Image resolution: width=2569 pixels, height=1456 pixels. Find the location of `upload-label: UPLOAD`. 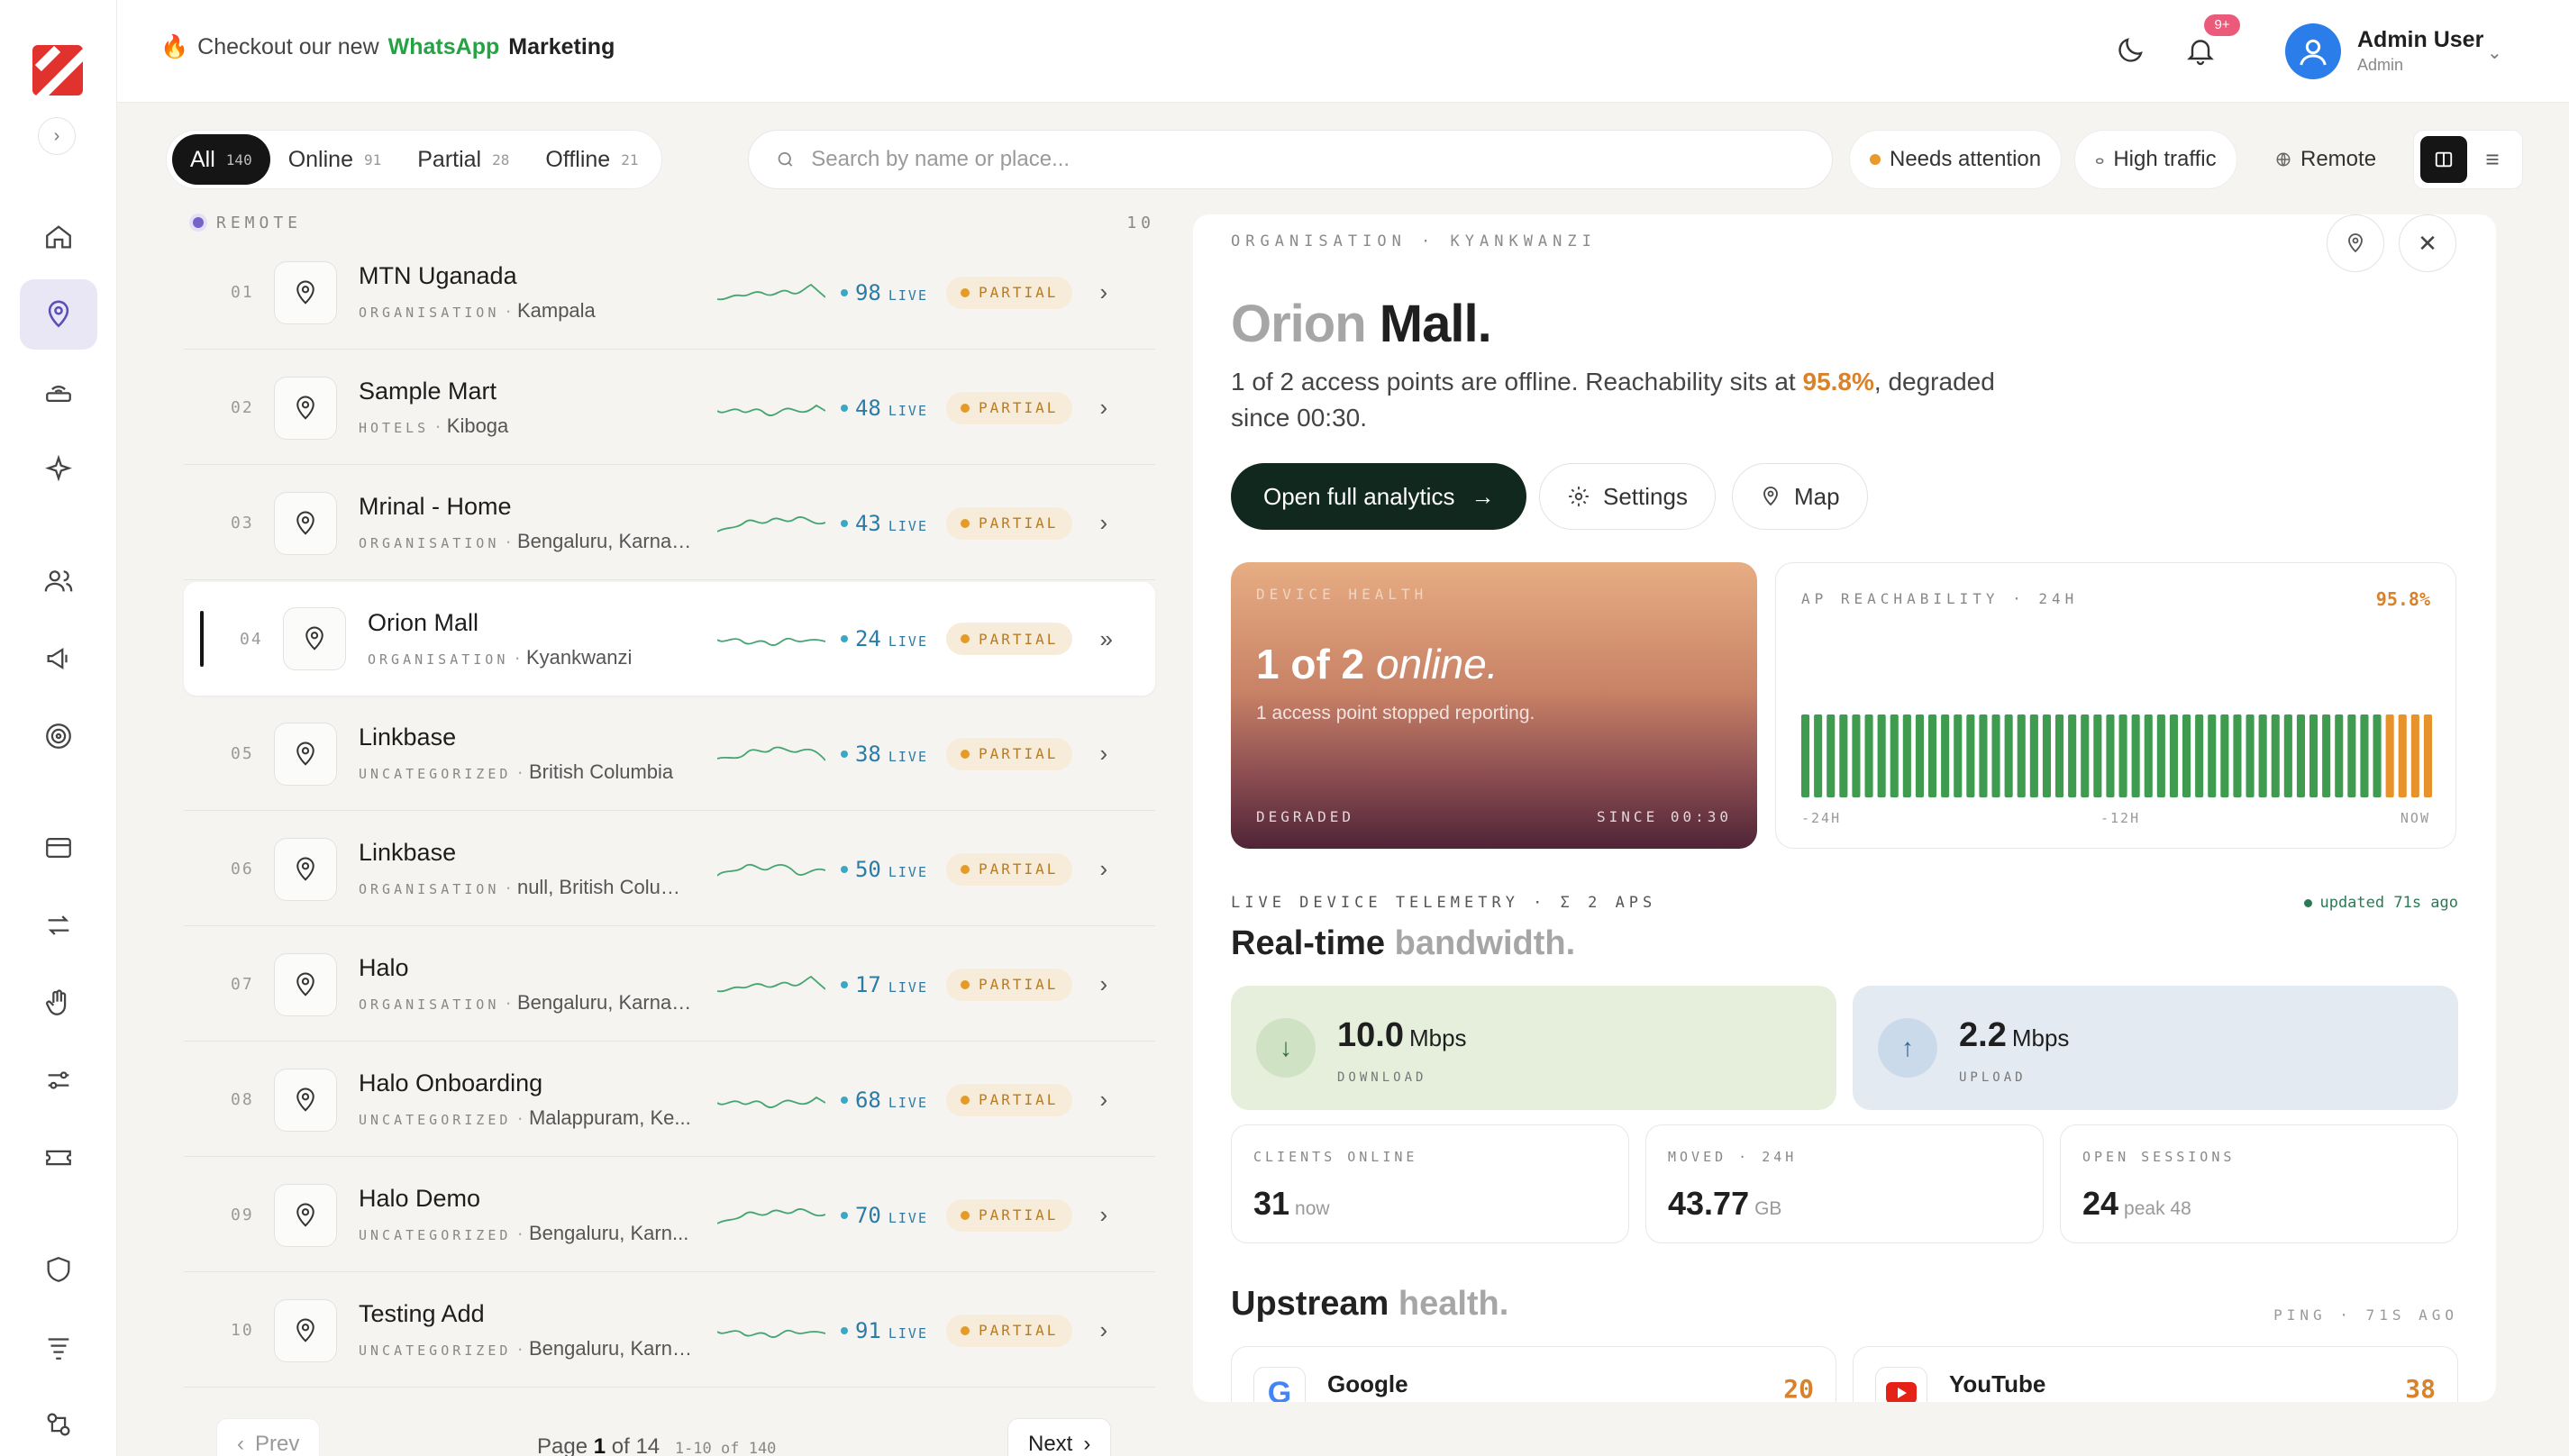

upload-label: UPLOAD is located at coordinates (1993, 1077).